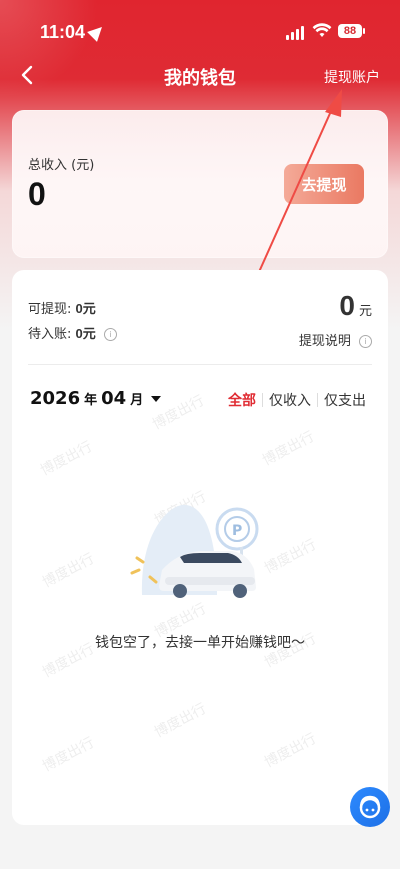  What do you see at coordinates (297, 33) in the screenshot?
I see `signal-icon` at bounding box center [297, 33].